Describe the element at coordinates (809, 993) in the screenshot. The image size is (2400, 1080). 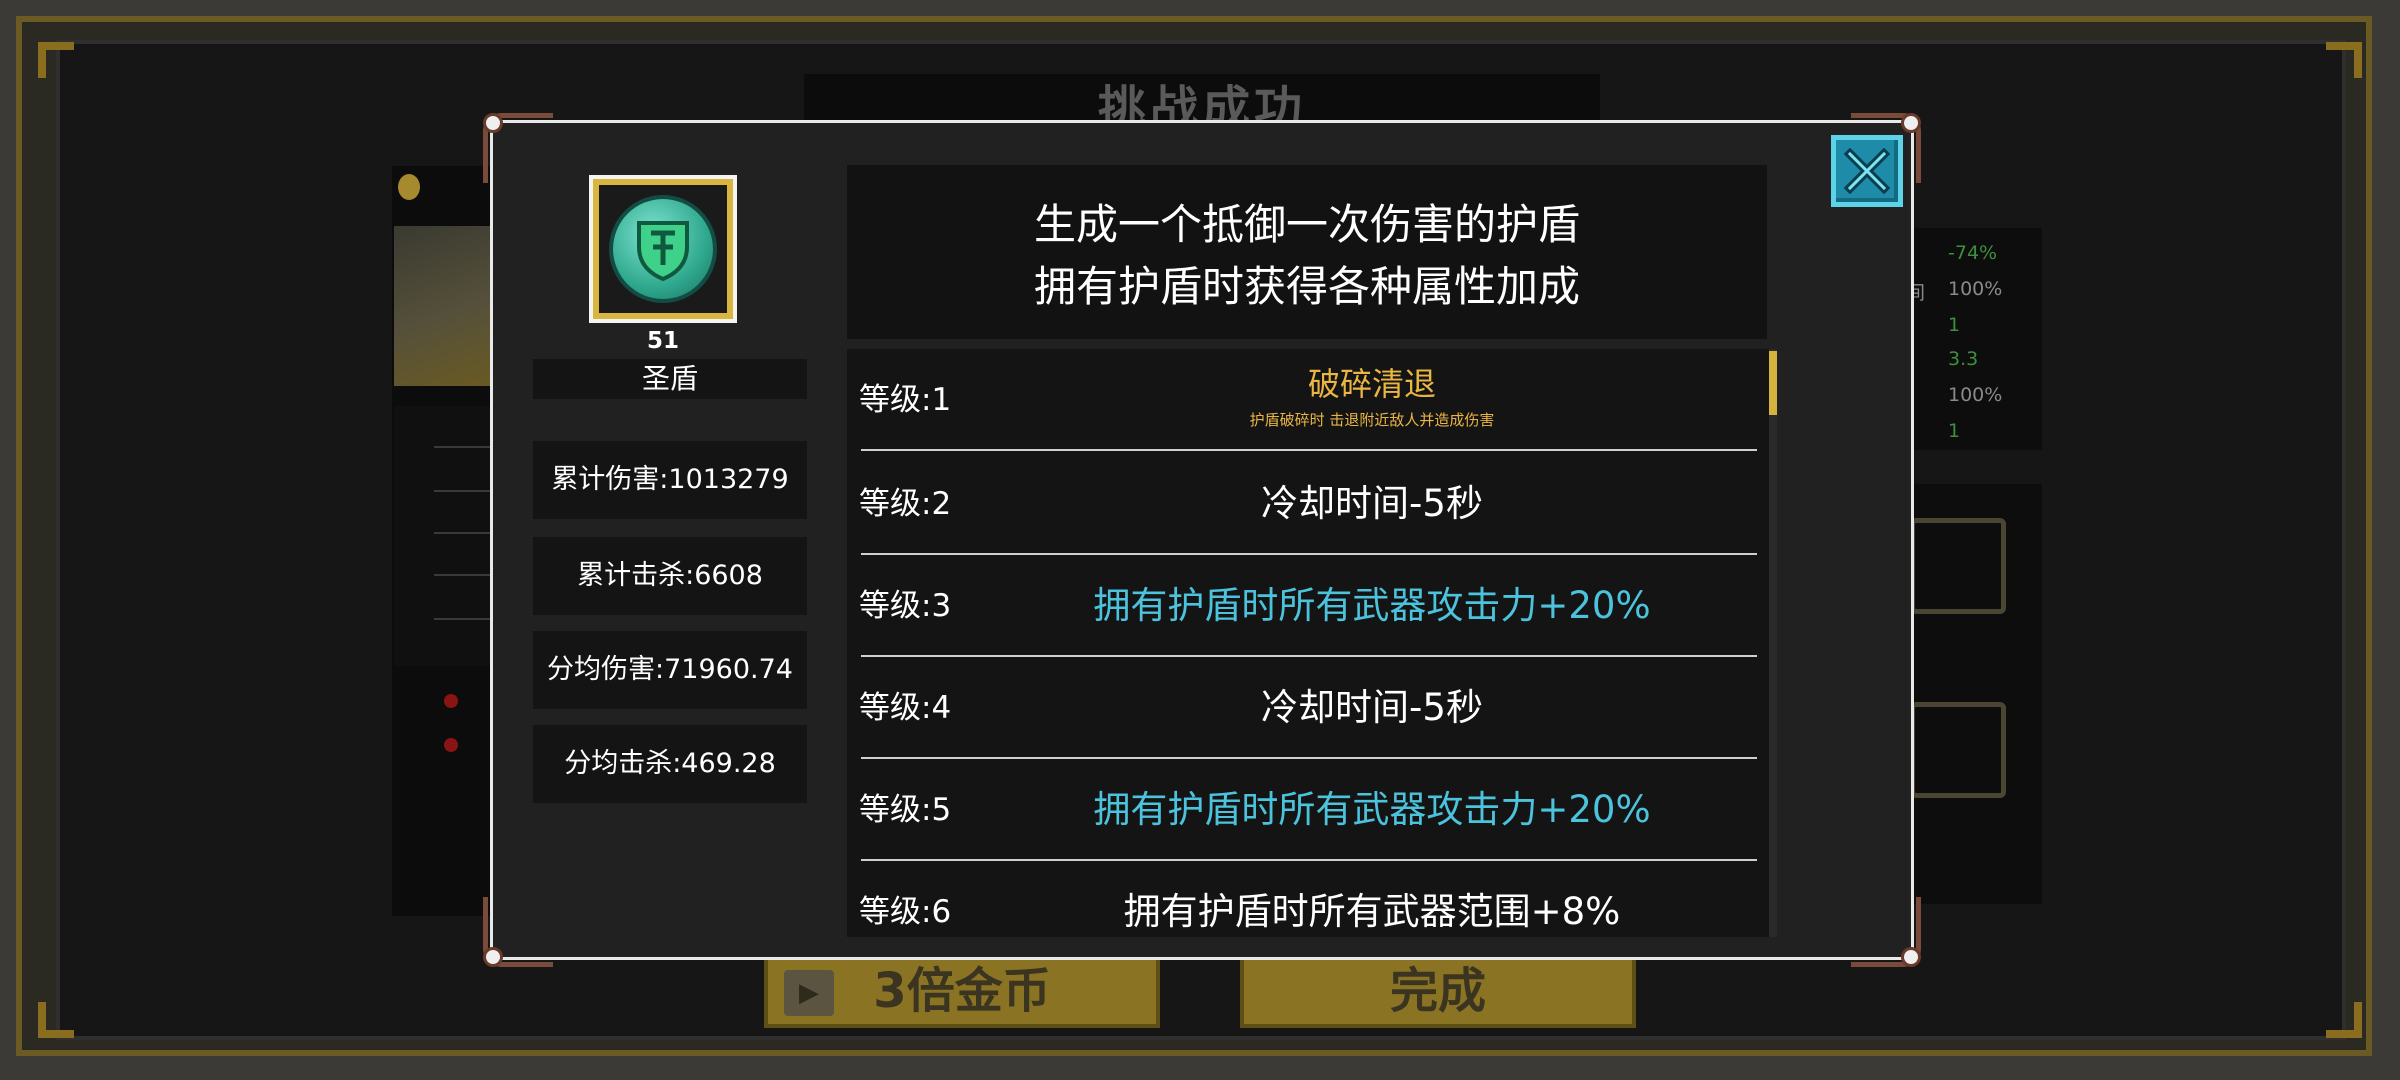
I see `video-ad-icon: ▶` at that location.